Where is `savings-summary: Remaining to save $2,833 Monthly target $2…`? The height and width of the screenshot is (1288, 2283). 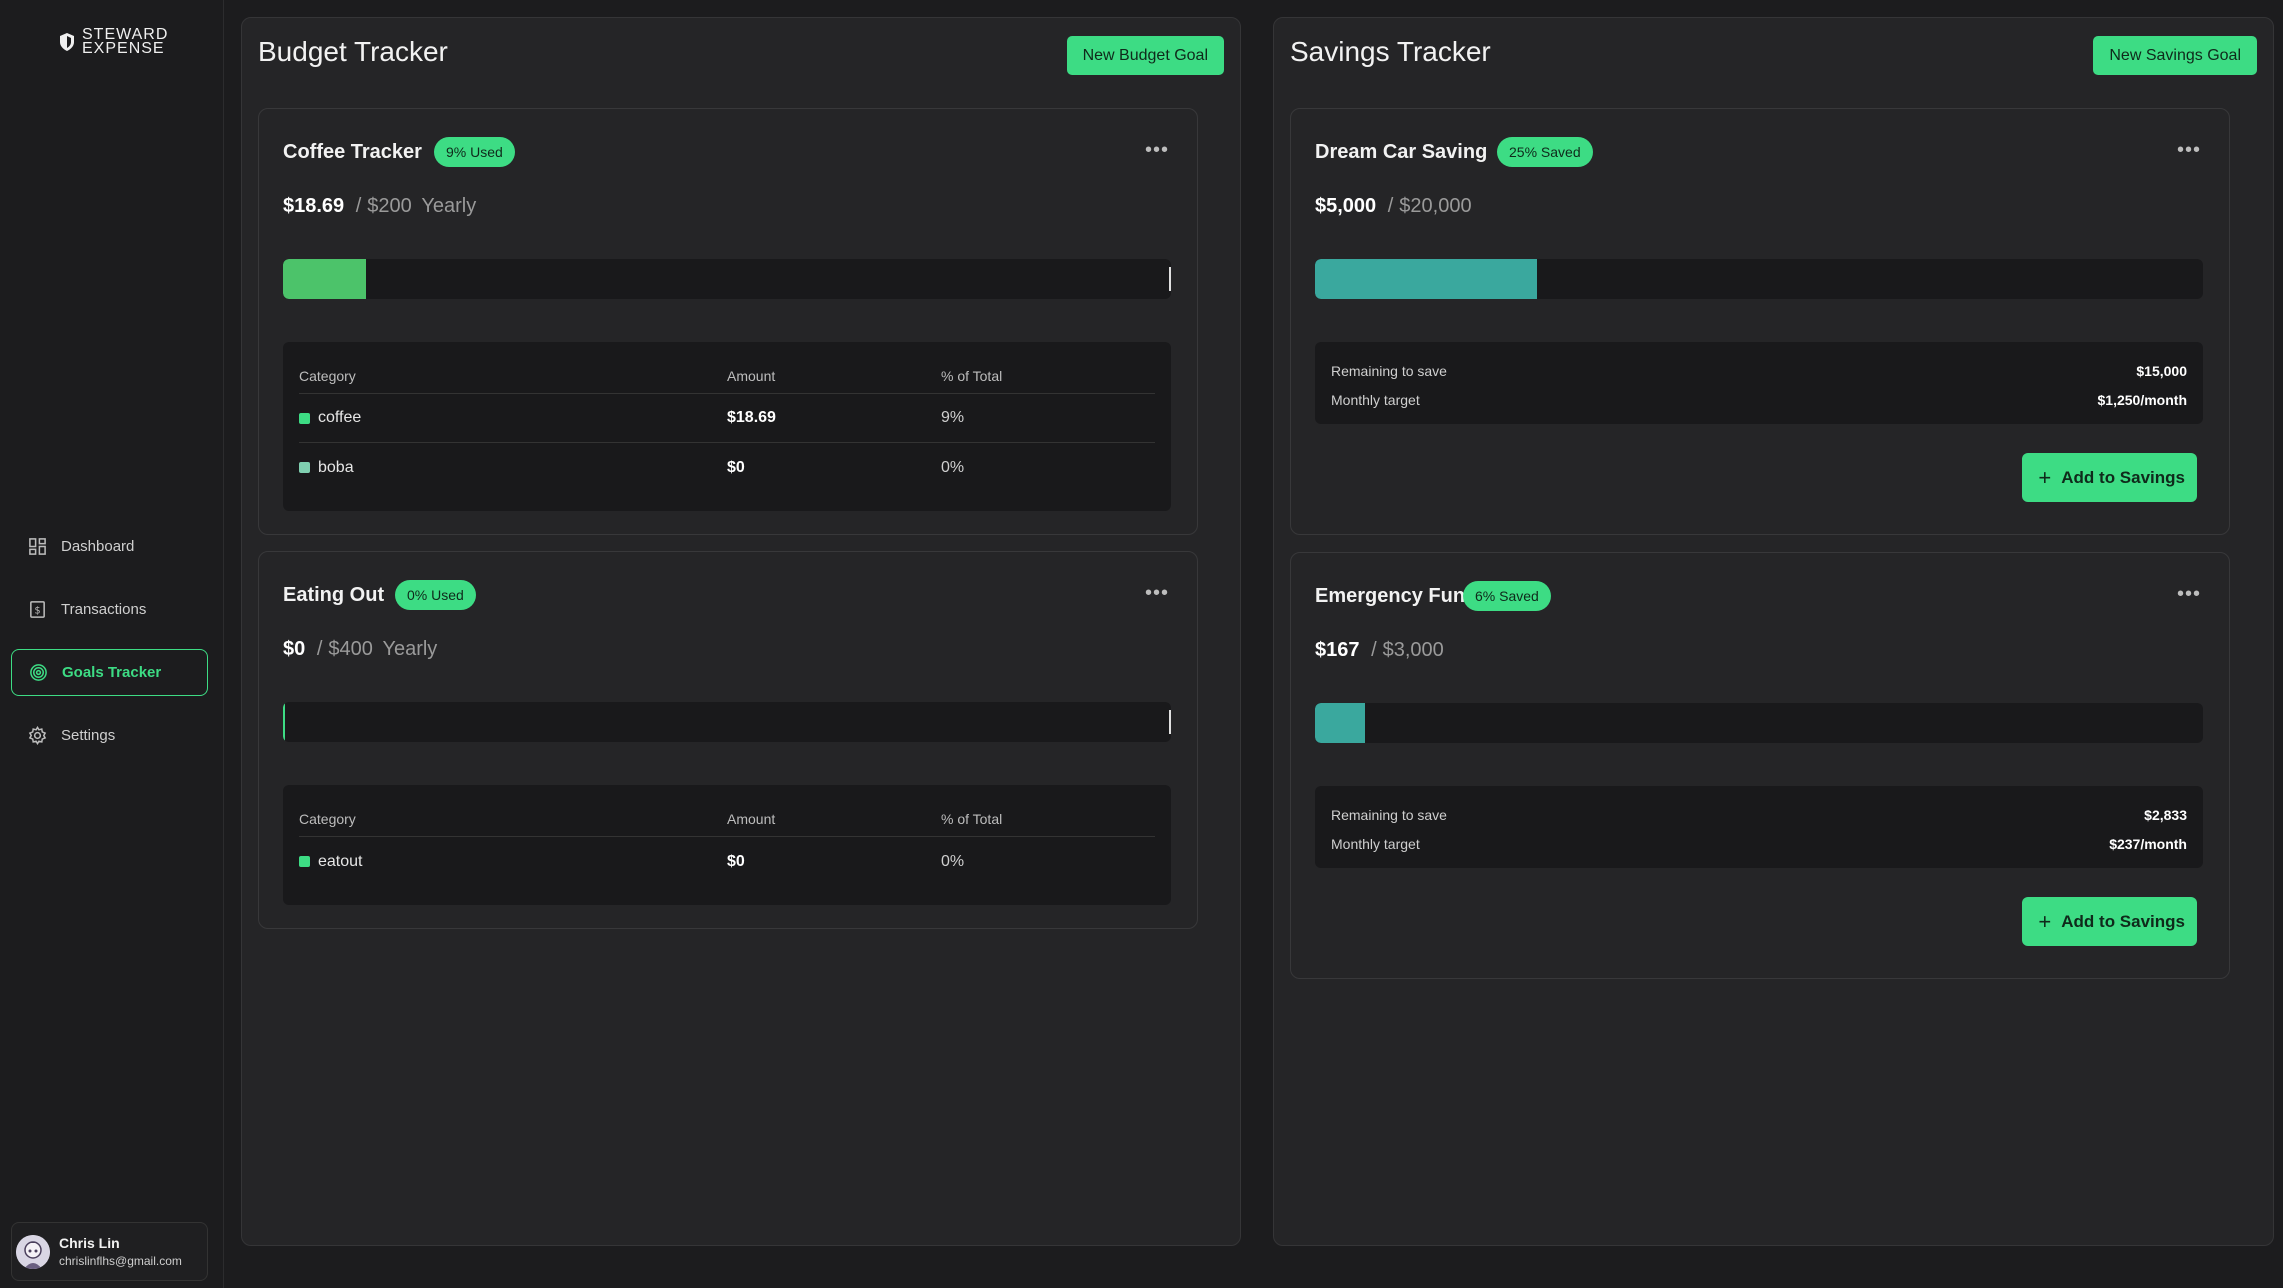 savings-summary: Remaining to save $2,833 Monthly target $2… is located at coordinates (1759, 827).